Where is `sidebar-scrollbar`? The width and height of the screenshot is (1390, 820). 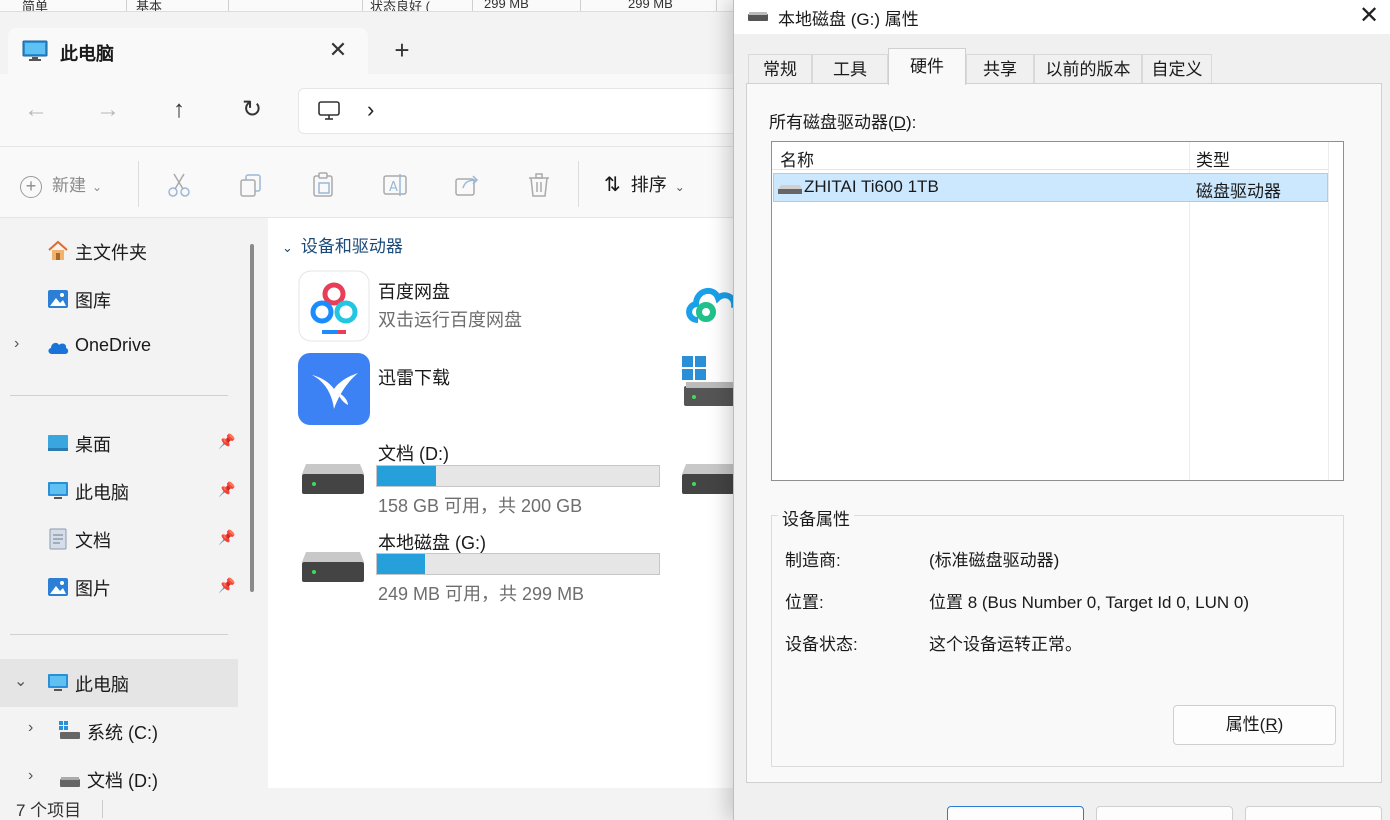
sidebar-scrollbar is located at coordinates (252, 418).